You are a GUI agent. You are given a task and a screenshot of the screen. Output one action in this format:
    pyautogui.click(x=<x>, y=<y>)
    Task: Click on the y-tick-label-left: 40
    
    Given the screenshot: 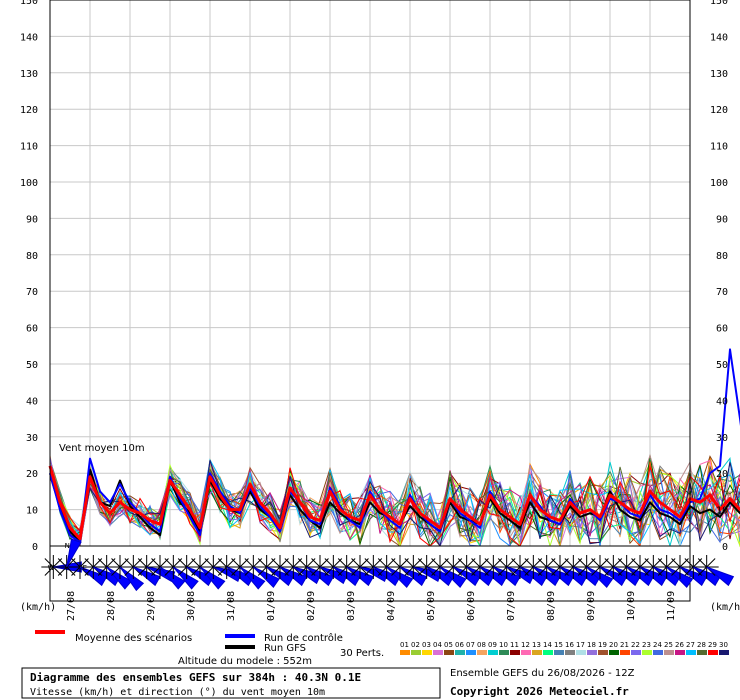 What is the action you would take?
    pyautogui.click(x=32, y=401)
    